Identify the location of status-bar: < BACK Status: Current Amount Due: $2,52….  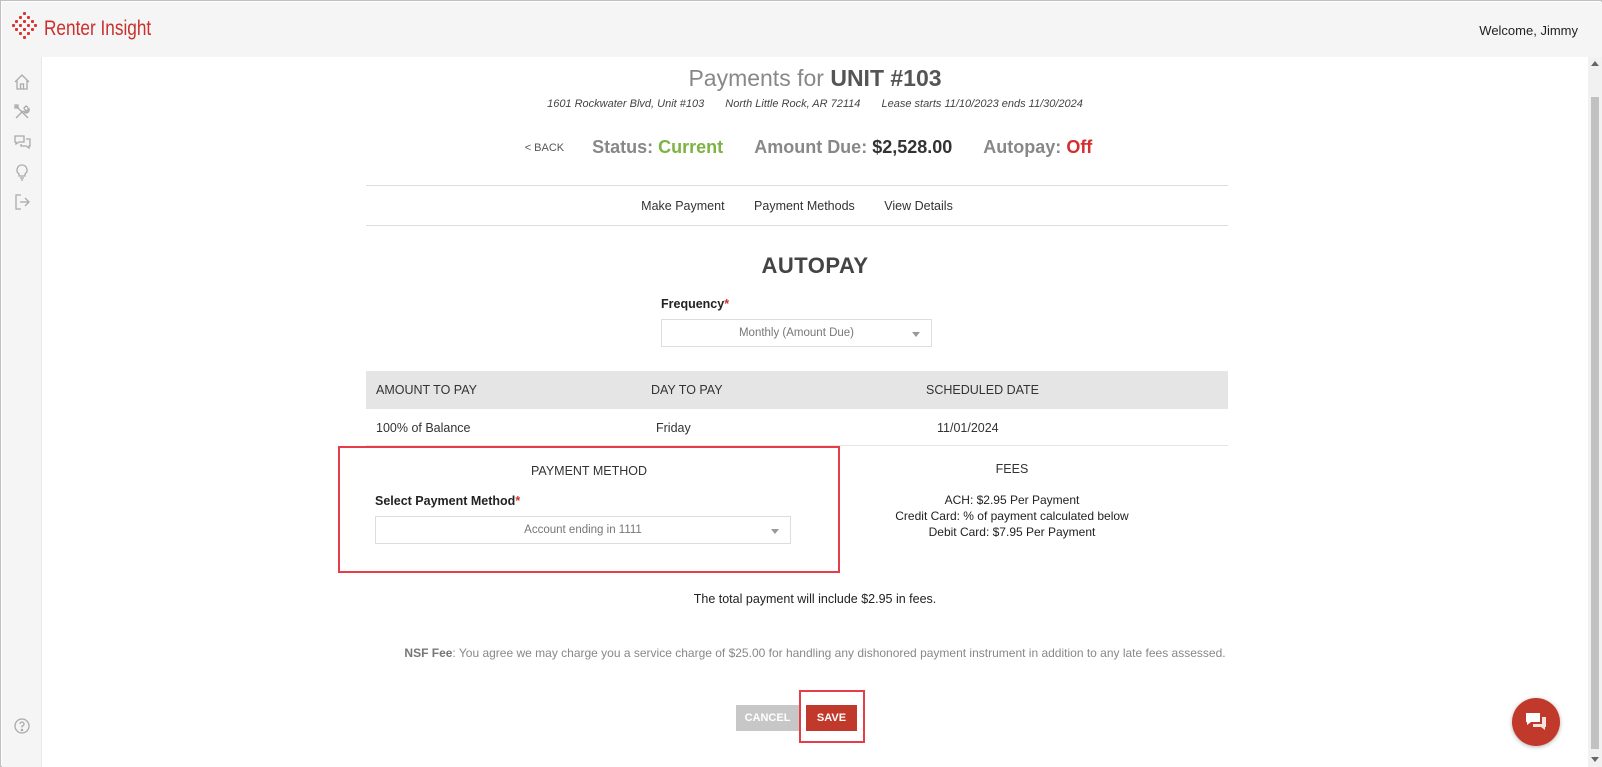
(815, 147).